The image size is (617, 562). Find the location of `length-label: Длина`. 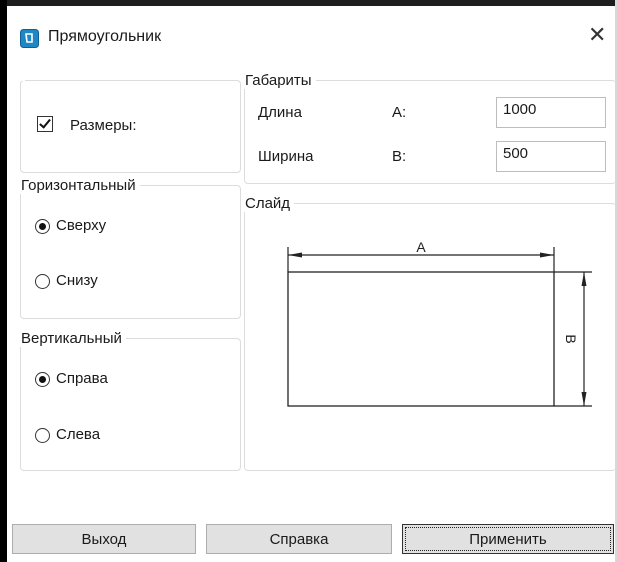

length-label: Длина is located at coordinates (280, 112).